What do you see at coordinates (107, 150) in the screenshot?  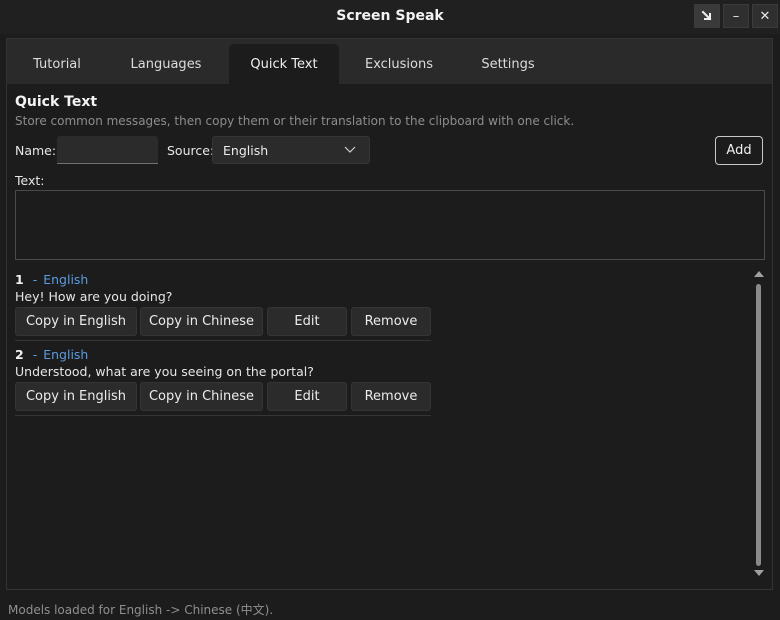 I see `name-input` at bounding box center [107, 150].